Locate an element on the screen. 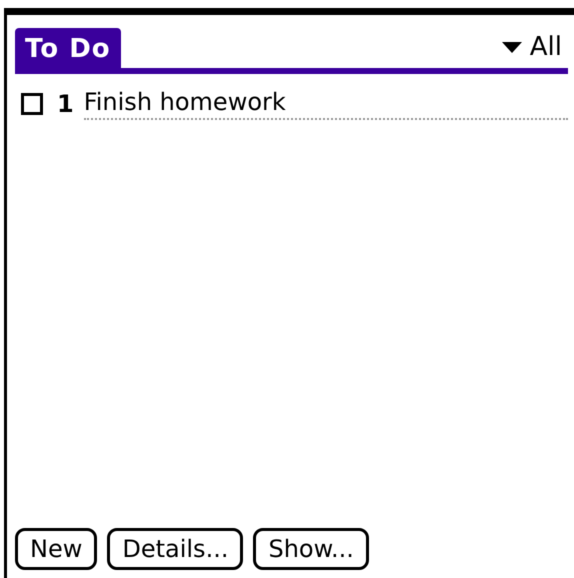  dropdown-triangle-icon is located at coordinates (512, 47).